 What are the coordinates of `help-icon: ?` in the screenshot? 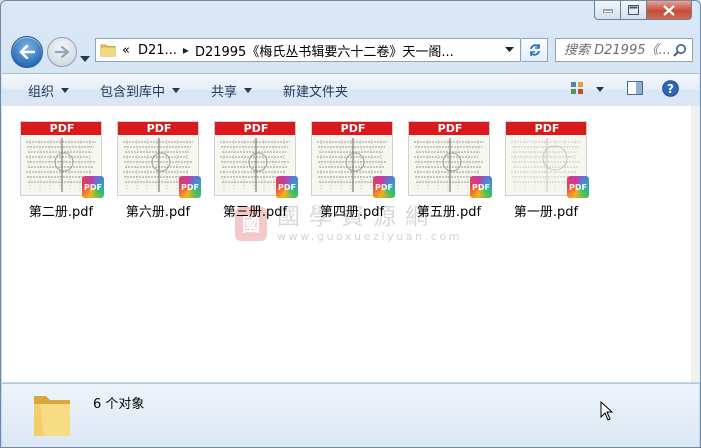 It's located at (670, 88).